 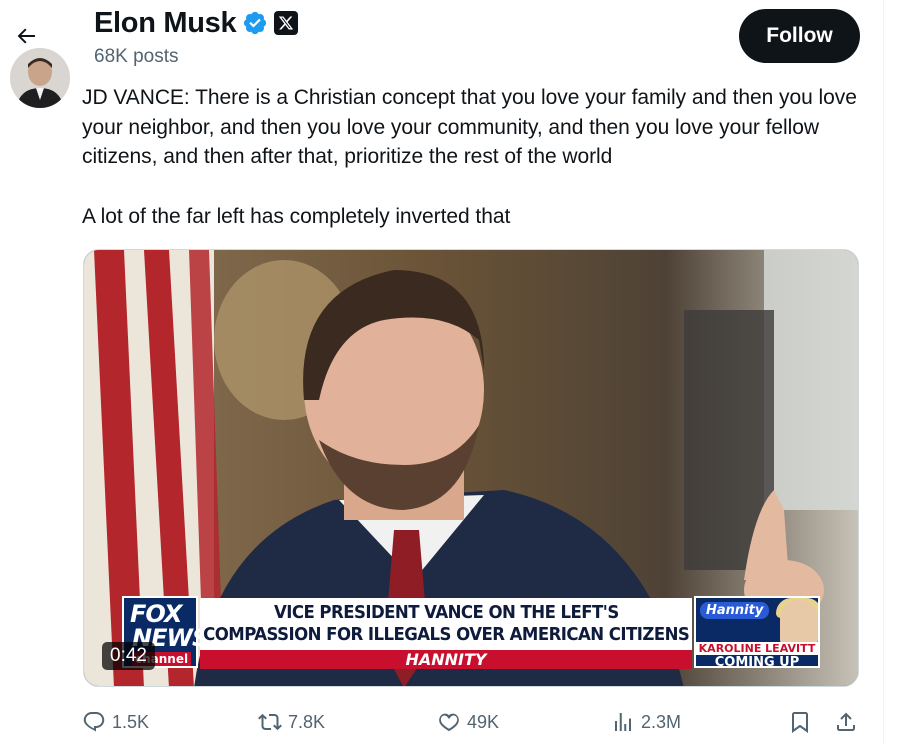 What do you see at coordinates (483, 721) in the screenshot?
I see `like-count: 49K` at bounding box center [483, 721].